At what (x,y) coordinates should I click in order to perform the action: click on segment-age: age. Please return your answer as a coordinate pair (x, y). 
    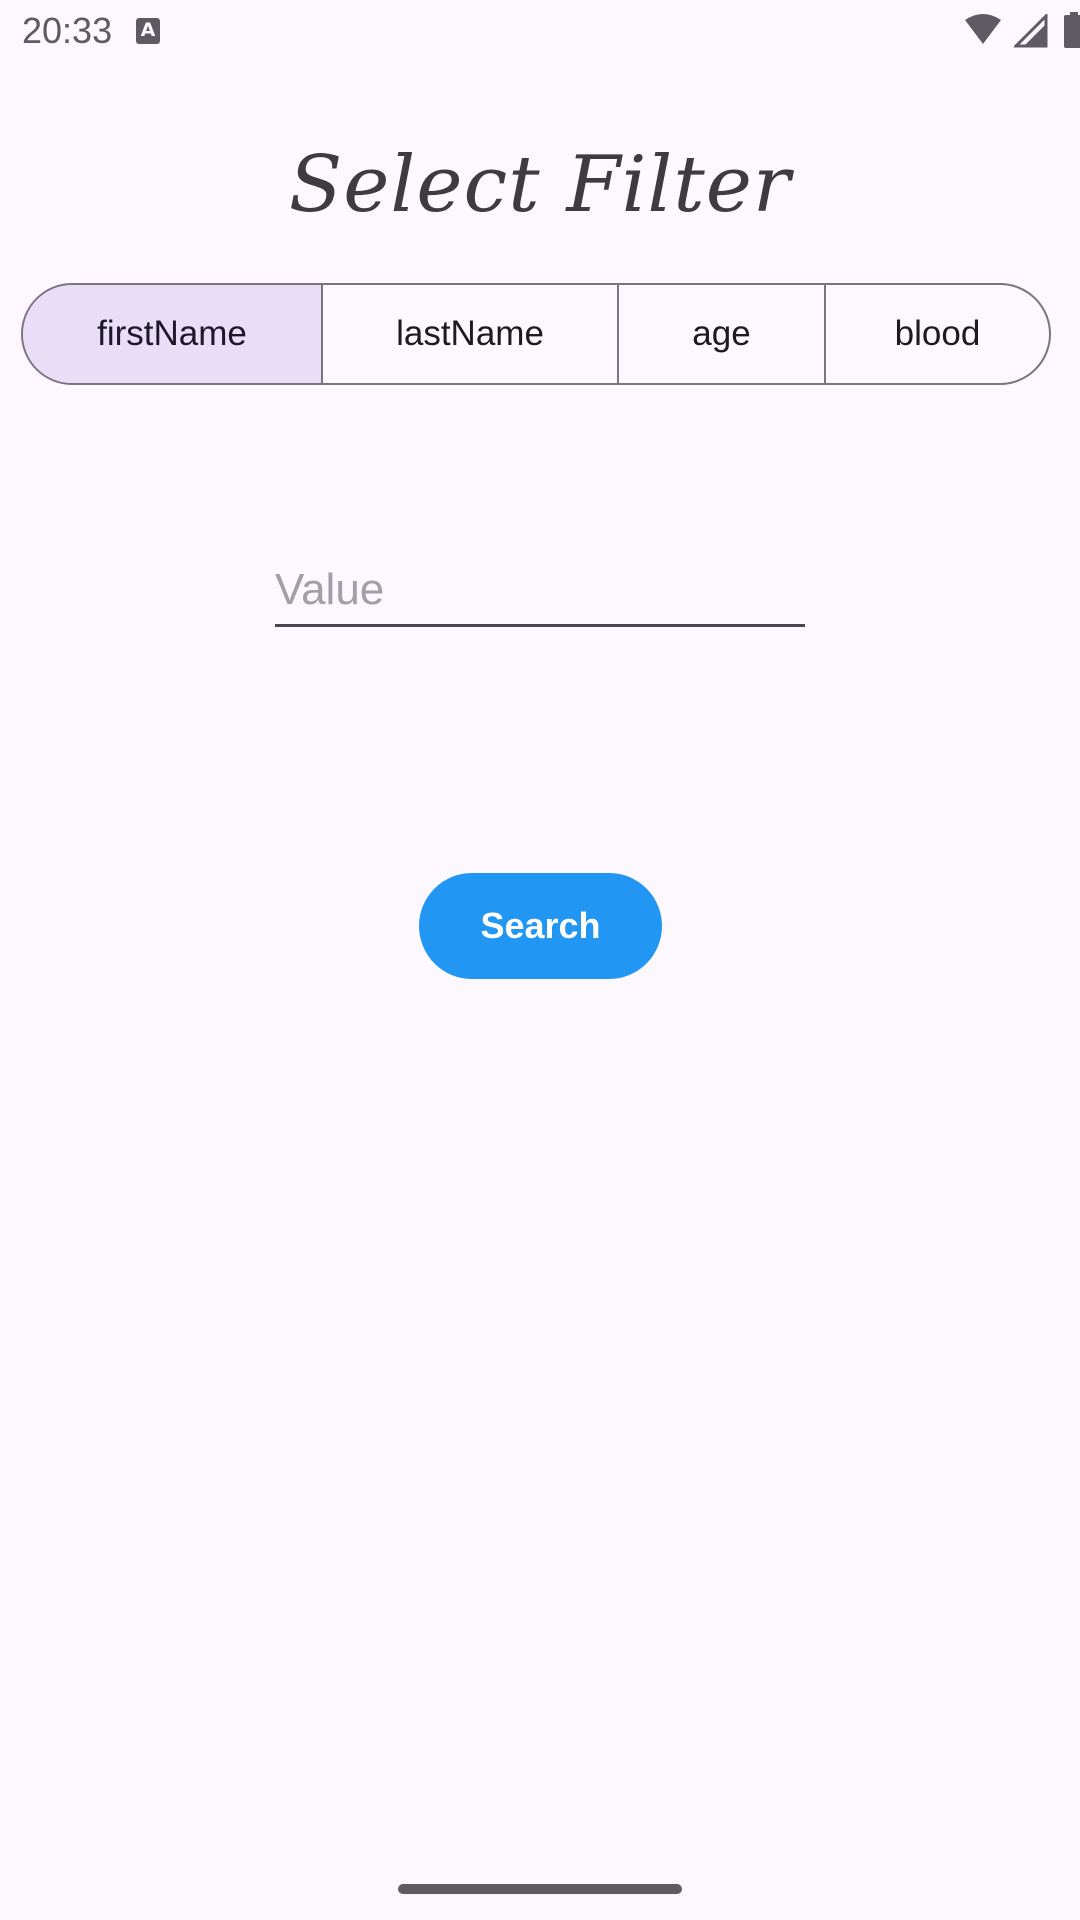
    Looking at the image, I should click on (722, 334).